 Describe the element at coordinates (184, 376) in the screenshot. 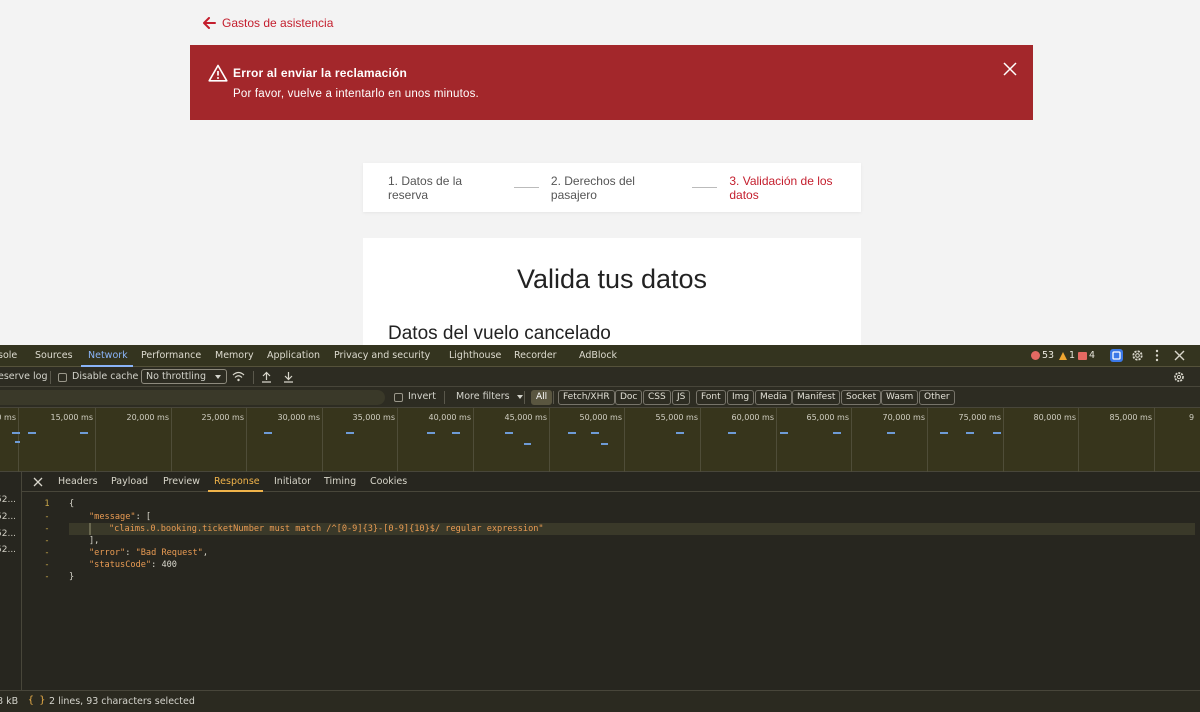

I see `throttling-select: No throttling` at that location.